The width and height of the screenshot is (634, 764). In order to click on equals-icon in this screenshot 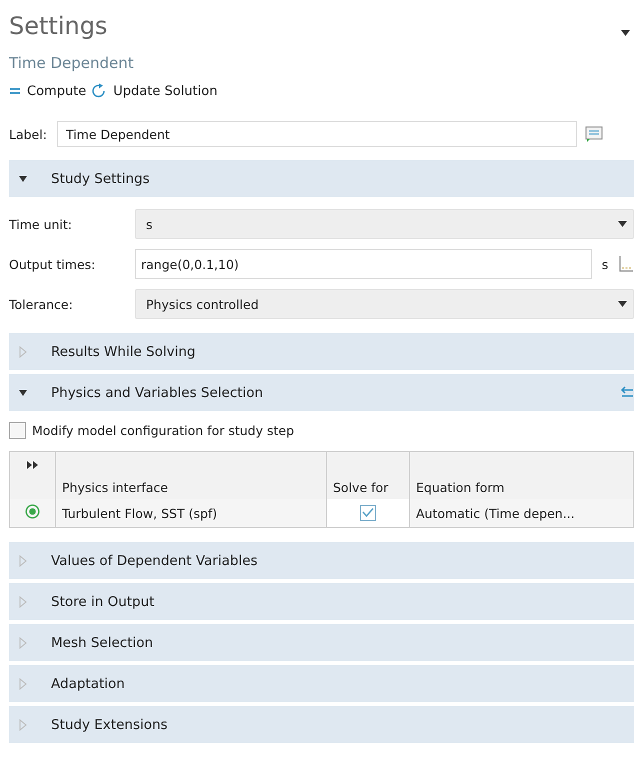, I will do `click(15, 91)`.